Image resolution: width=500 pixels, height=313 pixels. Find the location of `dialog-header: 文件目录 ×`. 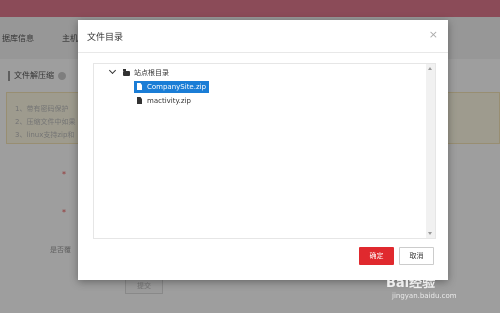

dialog-header: 文件目录 × is located at coordinates (263, 36).